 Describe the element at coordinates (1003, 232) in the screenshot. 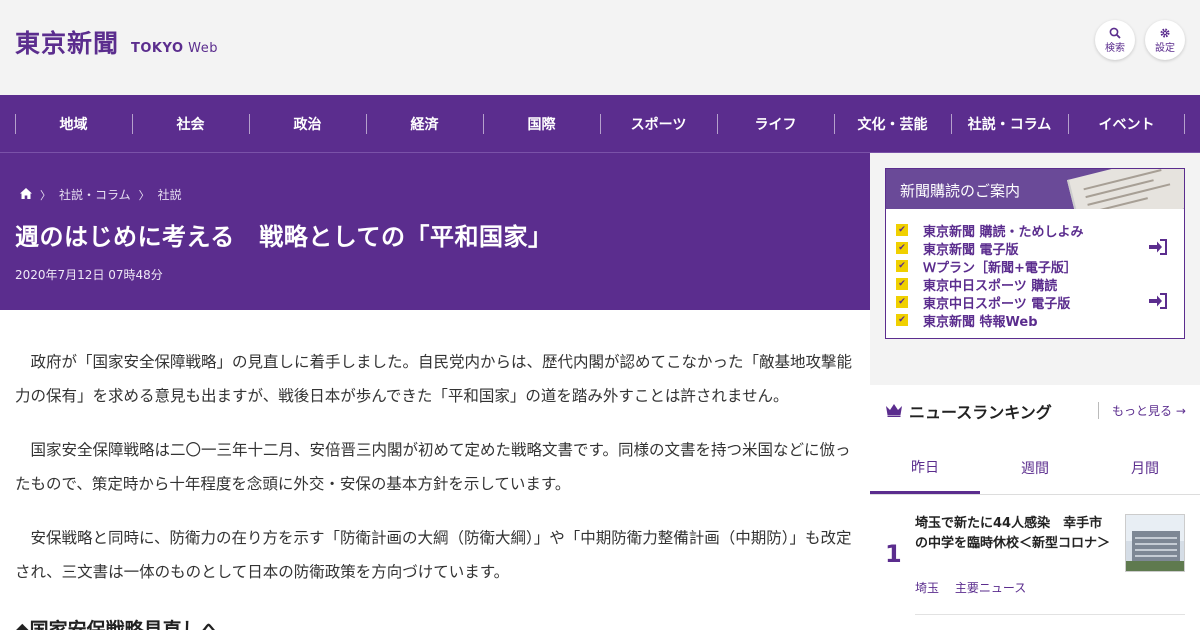

I see `subscription-item-label: 東京新聞 購読・ためしよみ` at that location.